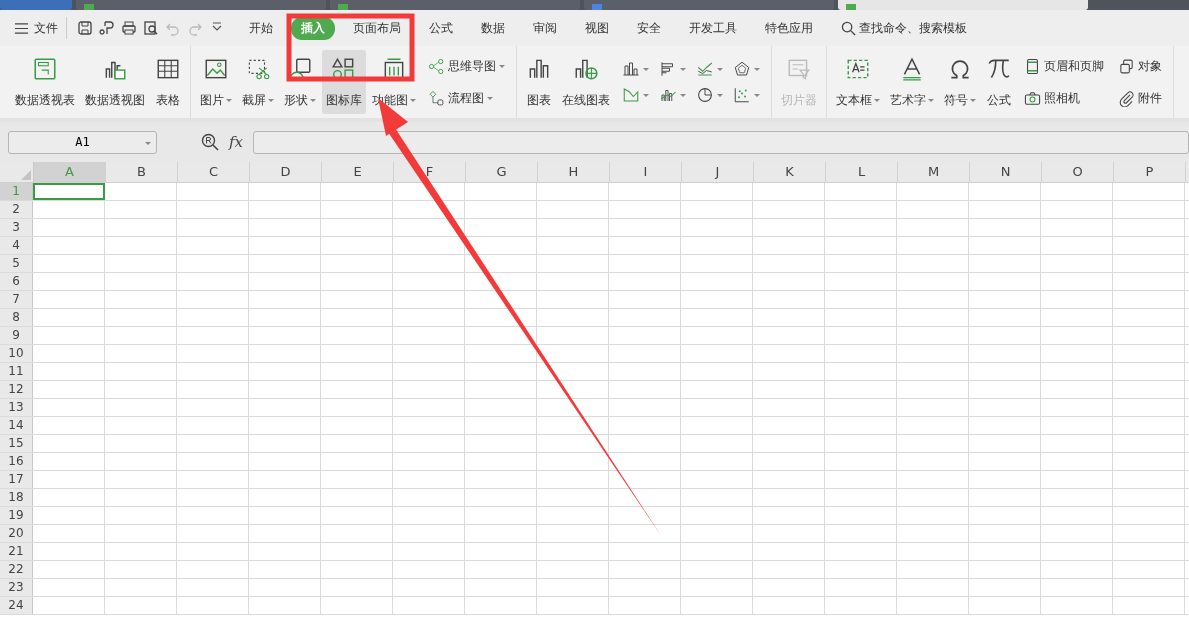 The image size is (1189, 620). Describe the element at coordinates (16, 497) in the screenshot. I see `row-header: 18` at that location.